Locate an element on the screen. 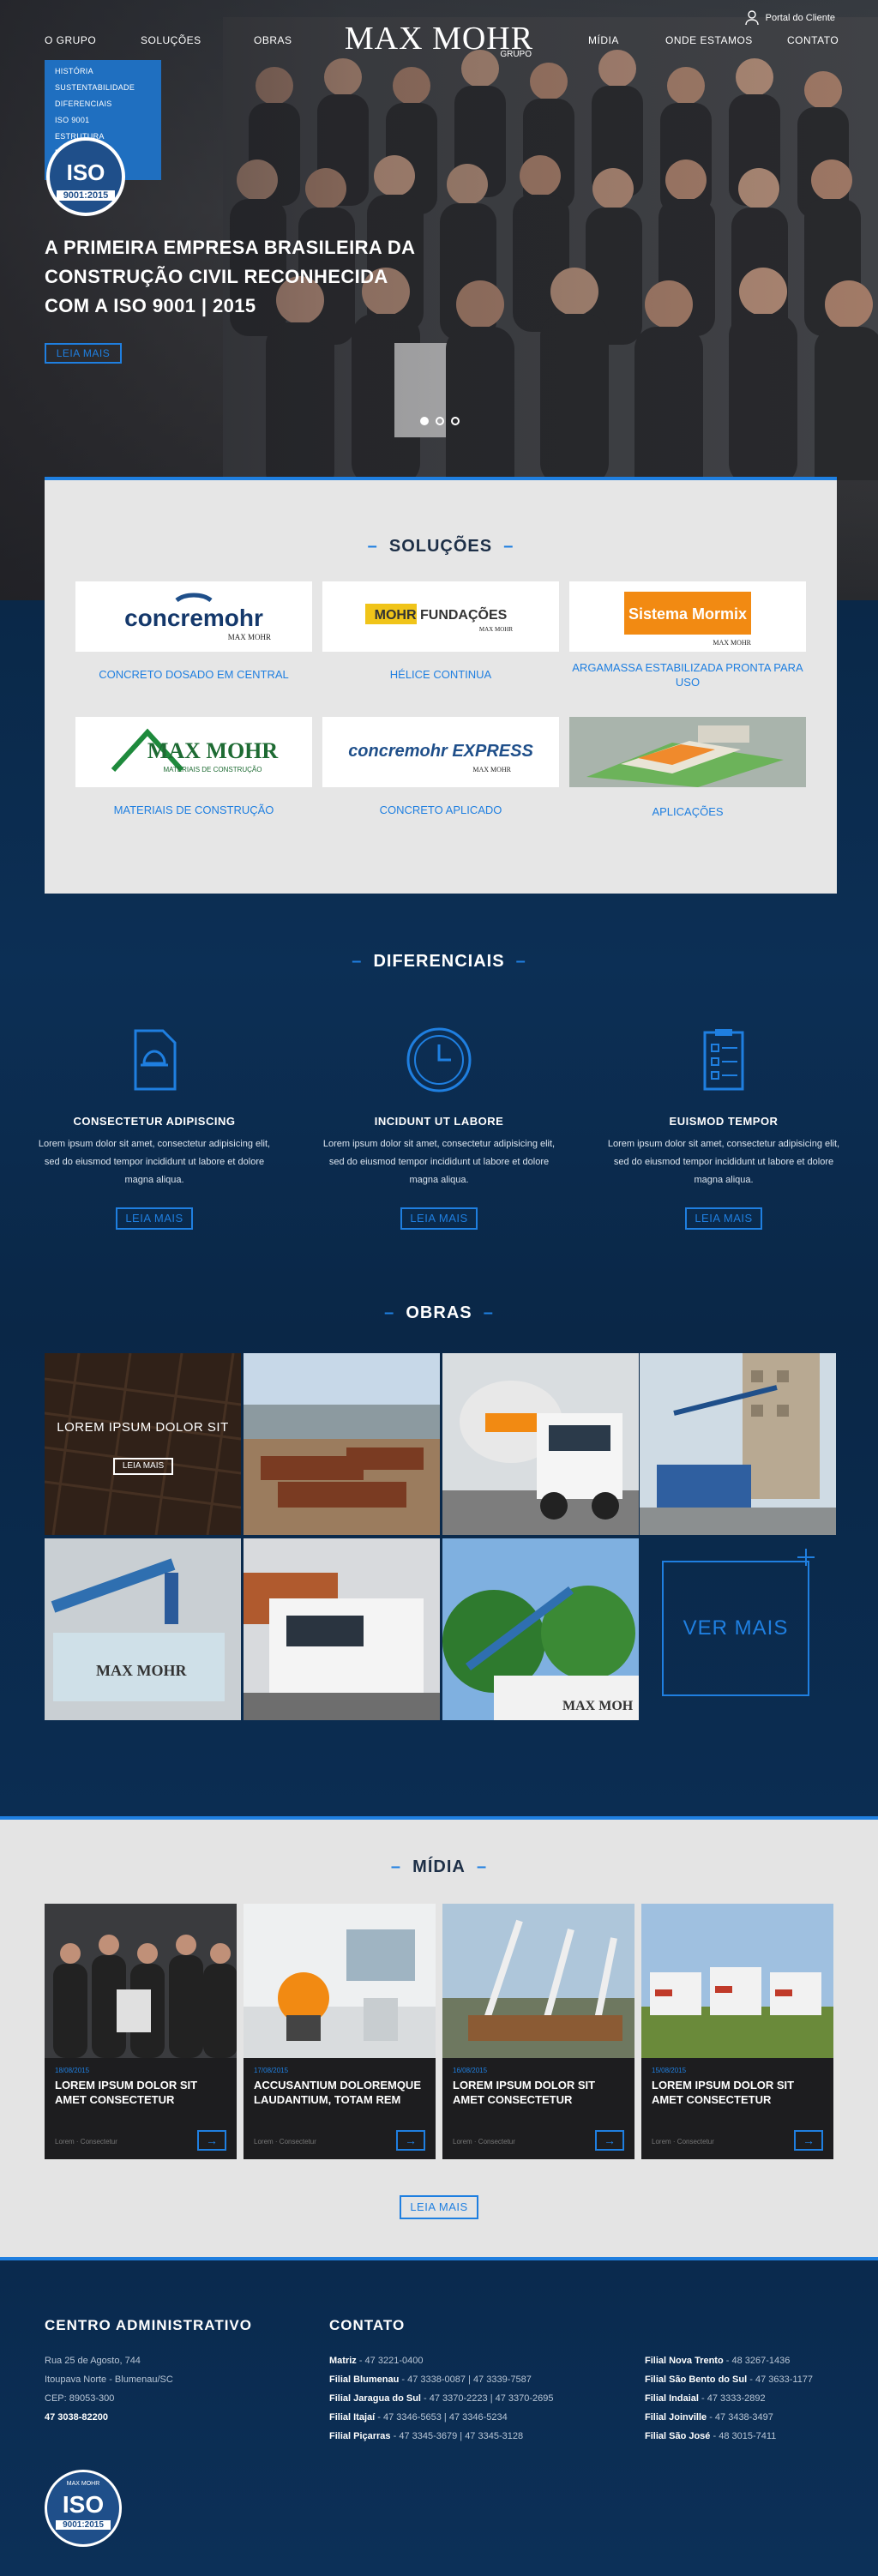 Image resolution: width=878 pixels, height=2576 pixels. svg-text: concremohr EXPRESS is located at coordinates (440, 751).